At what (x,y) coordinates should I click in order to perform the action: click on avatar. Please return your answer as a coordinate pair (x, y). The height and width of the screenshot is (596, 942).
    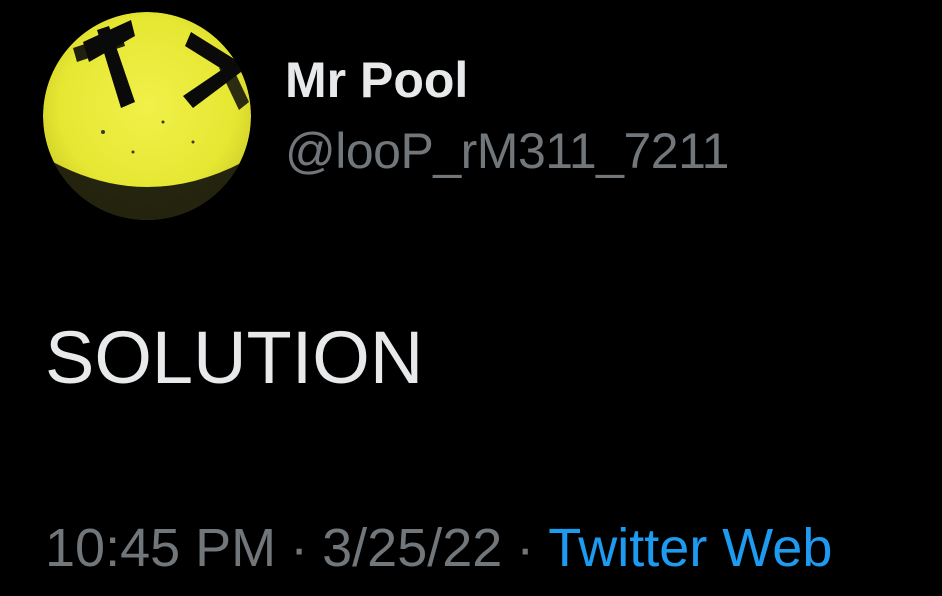
    Looking at the image, I should click on (147, 116).